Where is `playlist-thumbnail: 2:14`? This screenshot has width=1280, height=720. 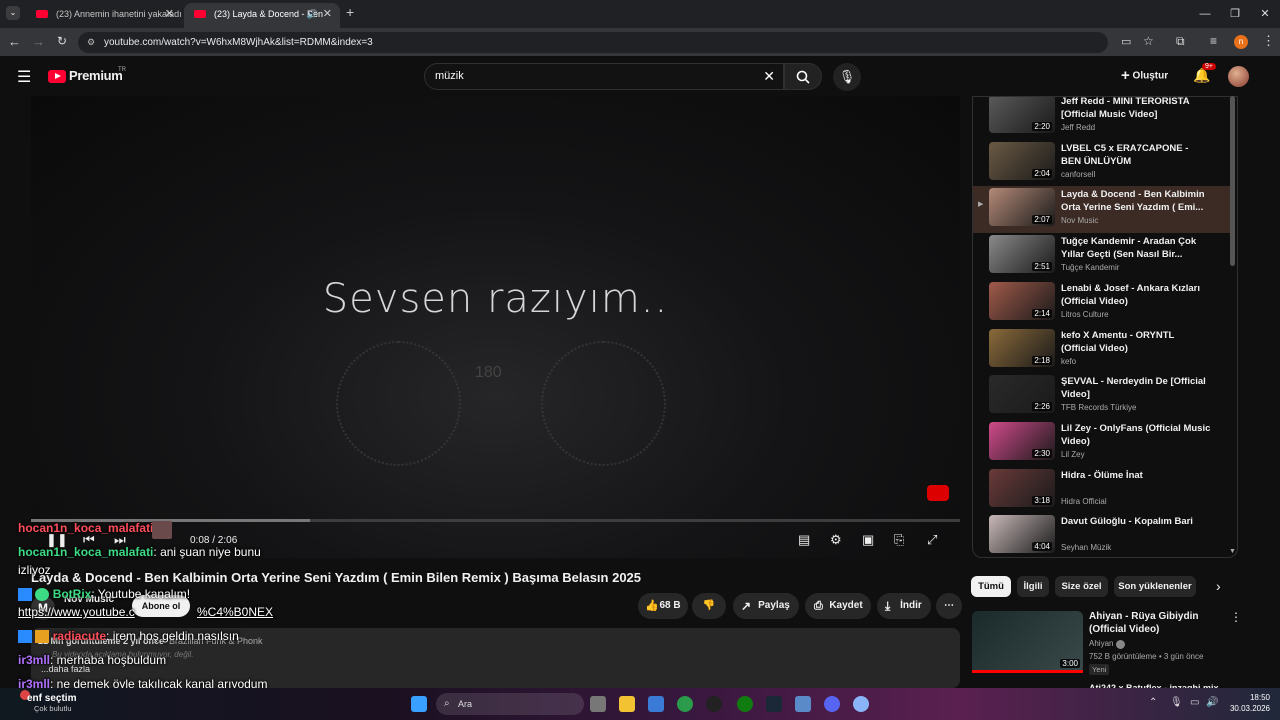
playlist-thumbnail: 2:14 is located at coordinates (1022, 300).